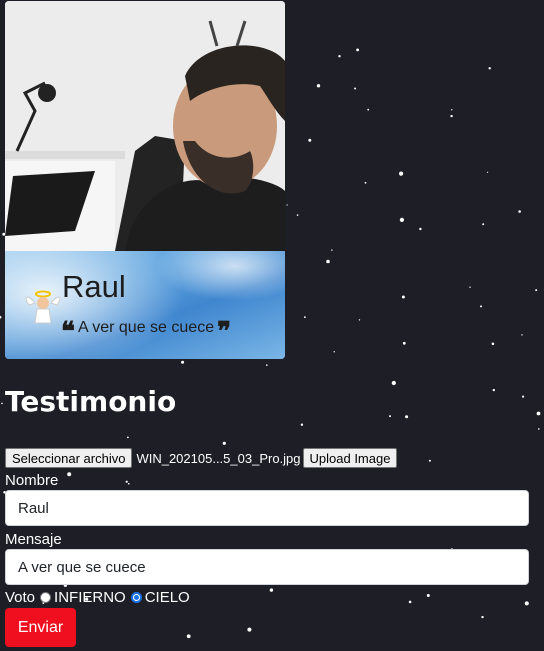 The height and width of the screenshot is (651, 544). I want to click on quote-close-icon: ❞, so click(224, 332).